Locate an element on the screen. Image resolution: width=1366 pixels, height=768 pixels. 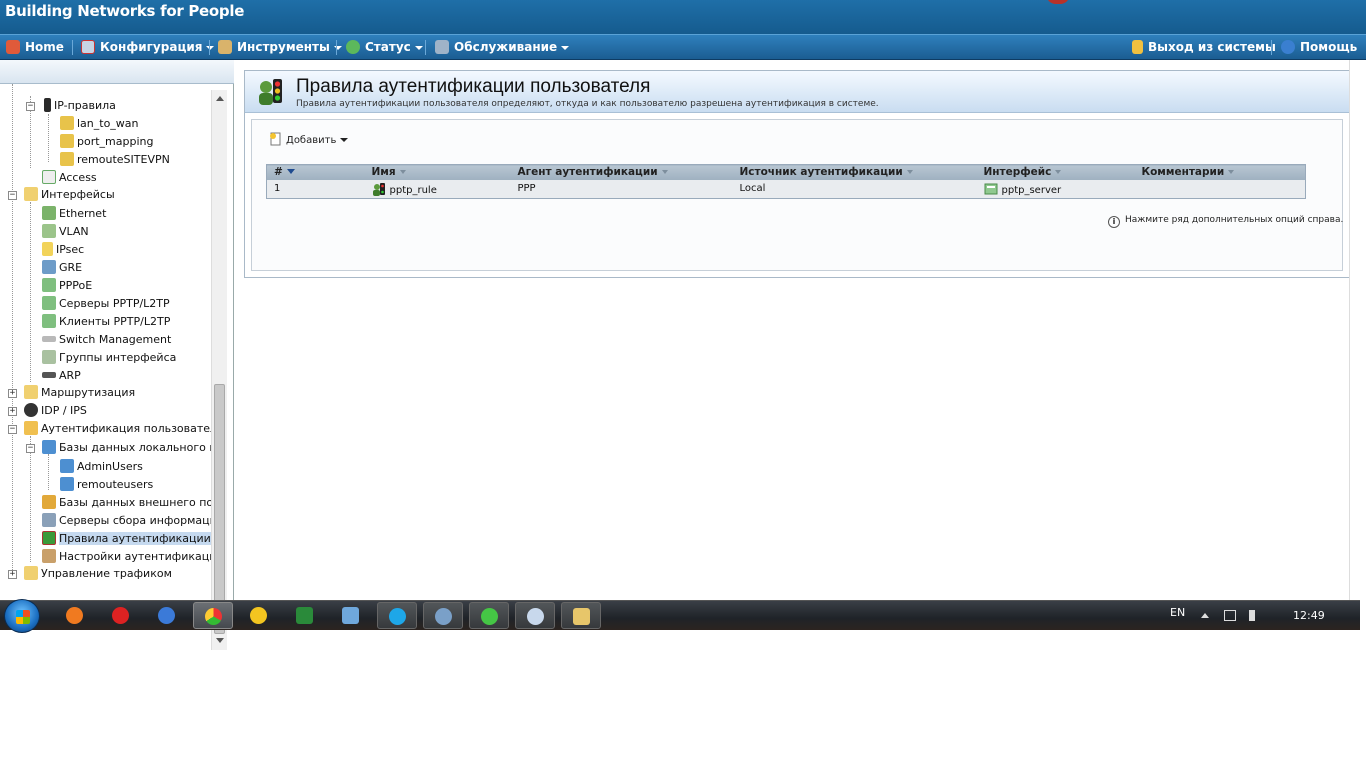
menu-help: Помощь is located at coordinates (1319, 47).